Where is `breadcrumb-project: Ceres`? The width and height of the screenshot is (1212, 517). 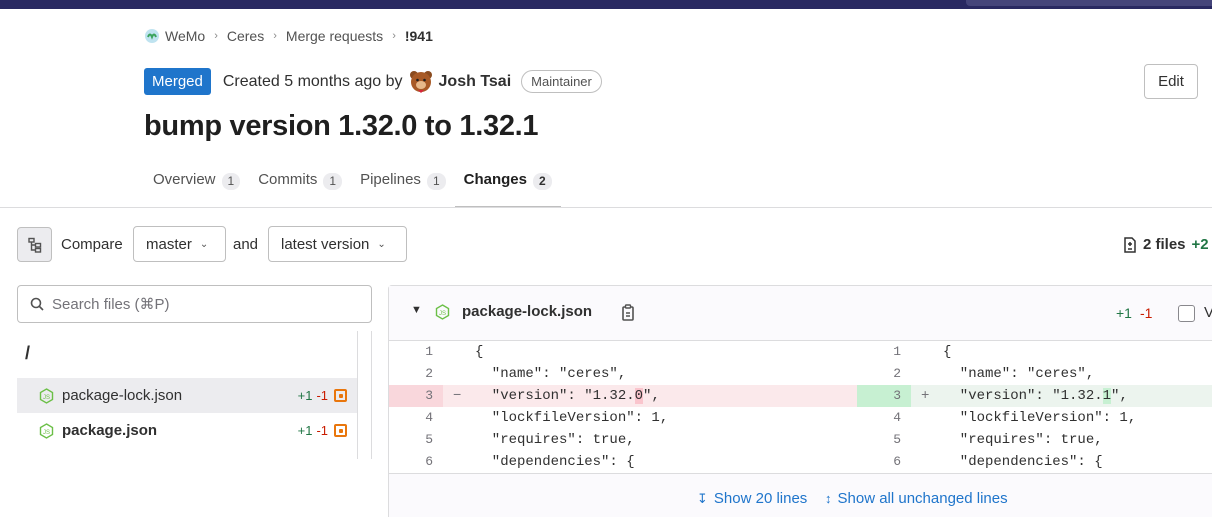 breadcrumb-project: Ceres is located at coordinates (245, 36).